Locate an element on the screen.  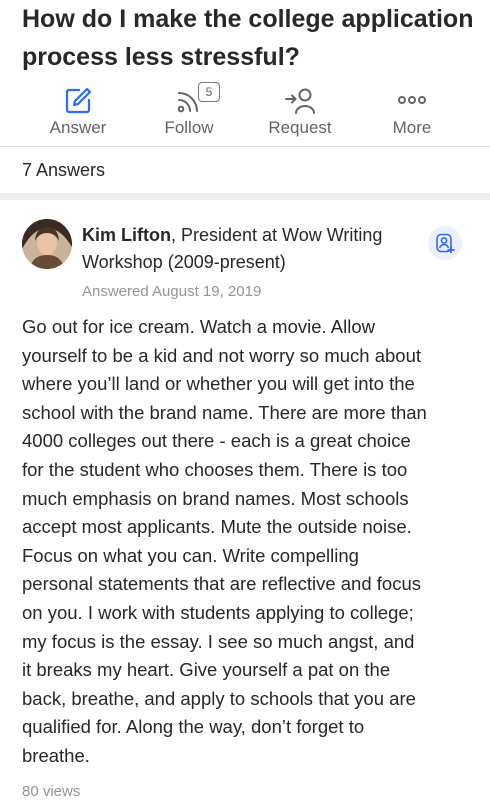
divider is located at coordinates (245, 146).